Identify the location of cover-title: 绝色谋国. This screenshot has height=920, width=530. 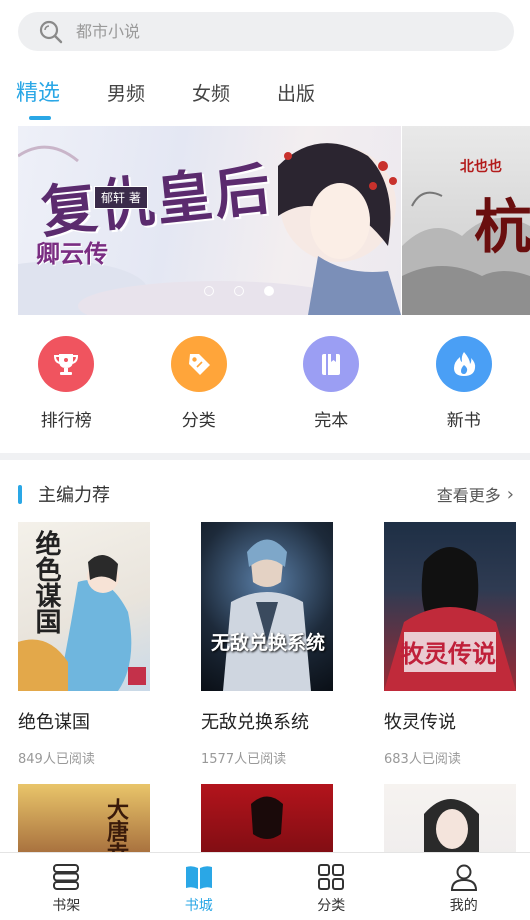
(46, 582).